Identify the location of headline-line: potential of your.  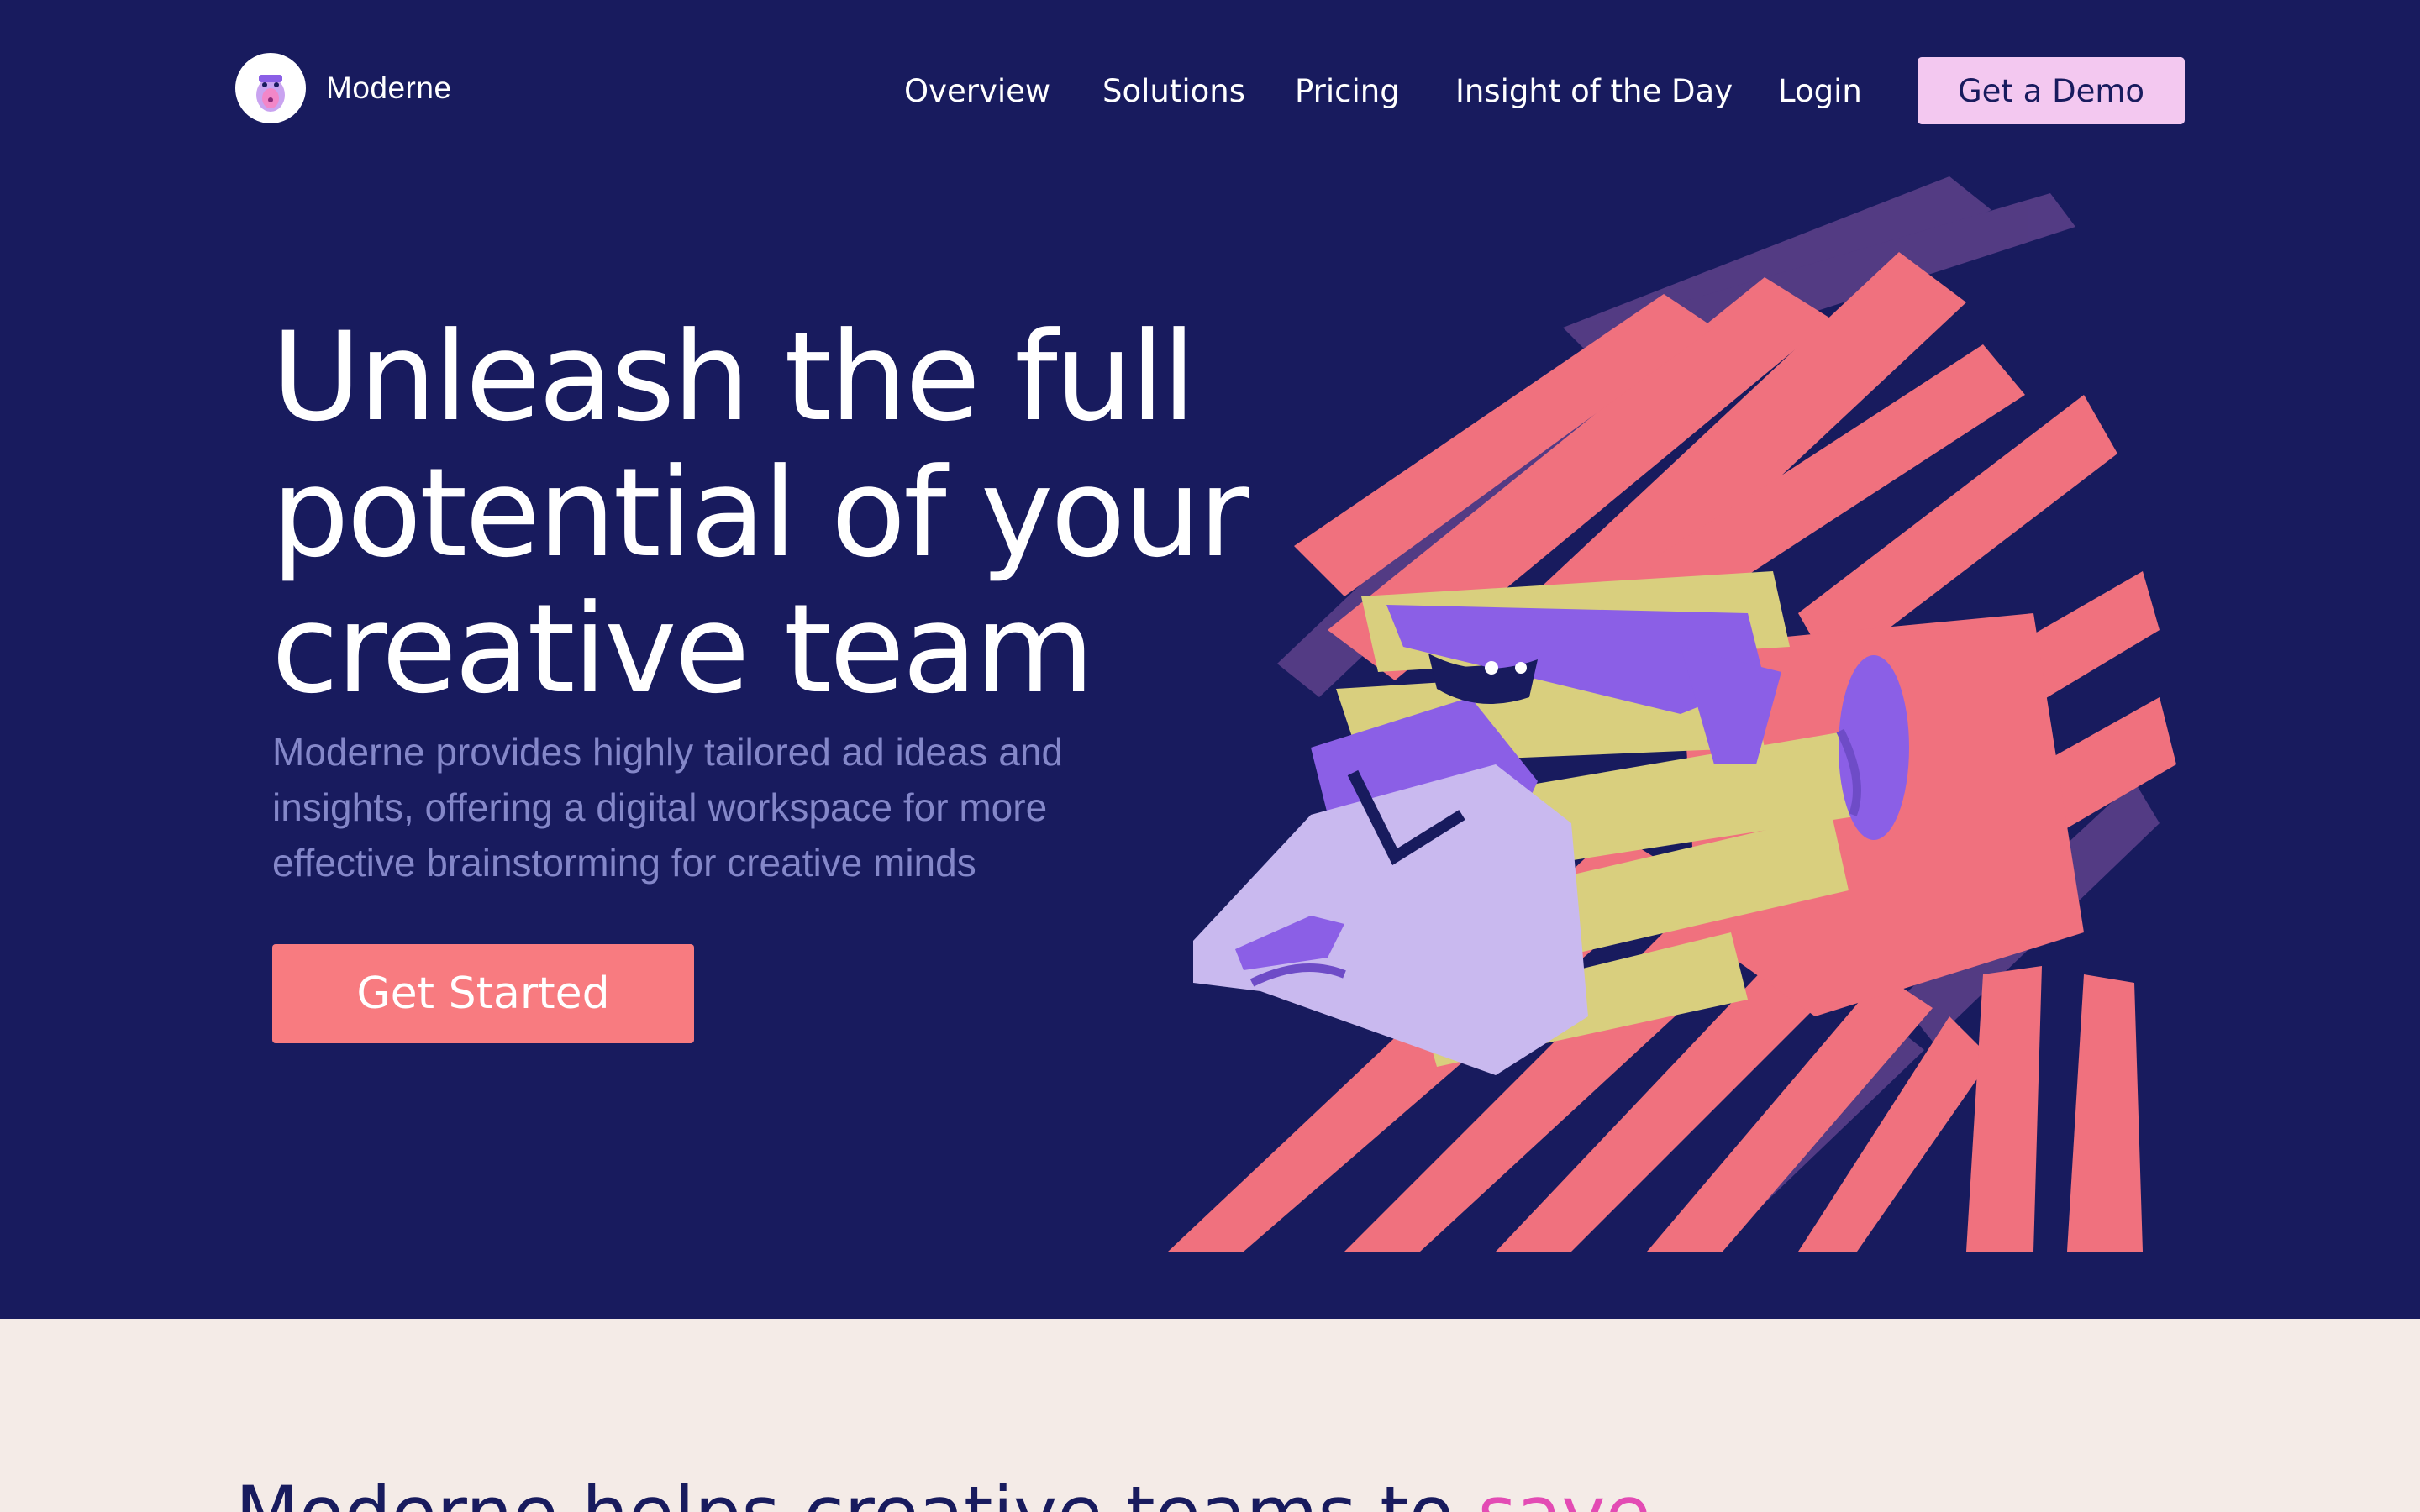
(760, 513).